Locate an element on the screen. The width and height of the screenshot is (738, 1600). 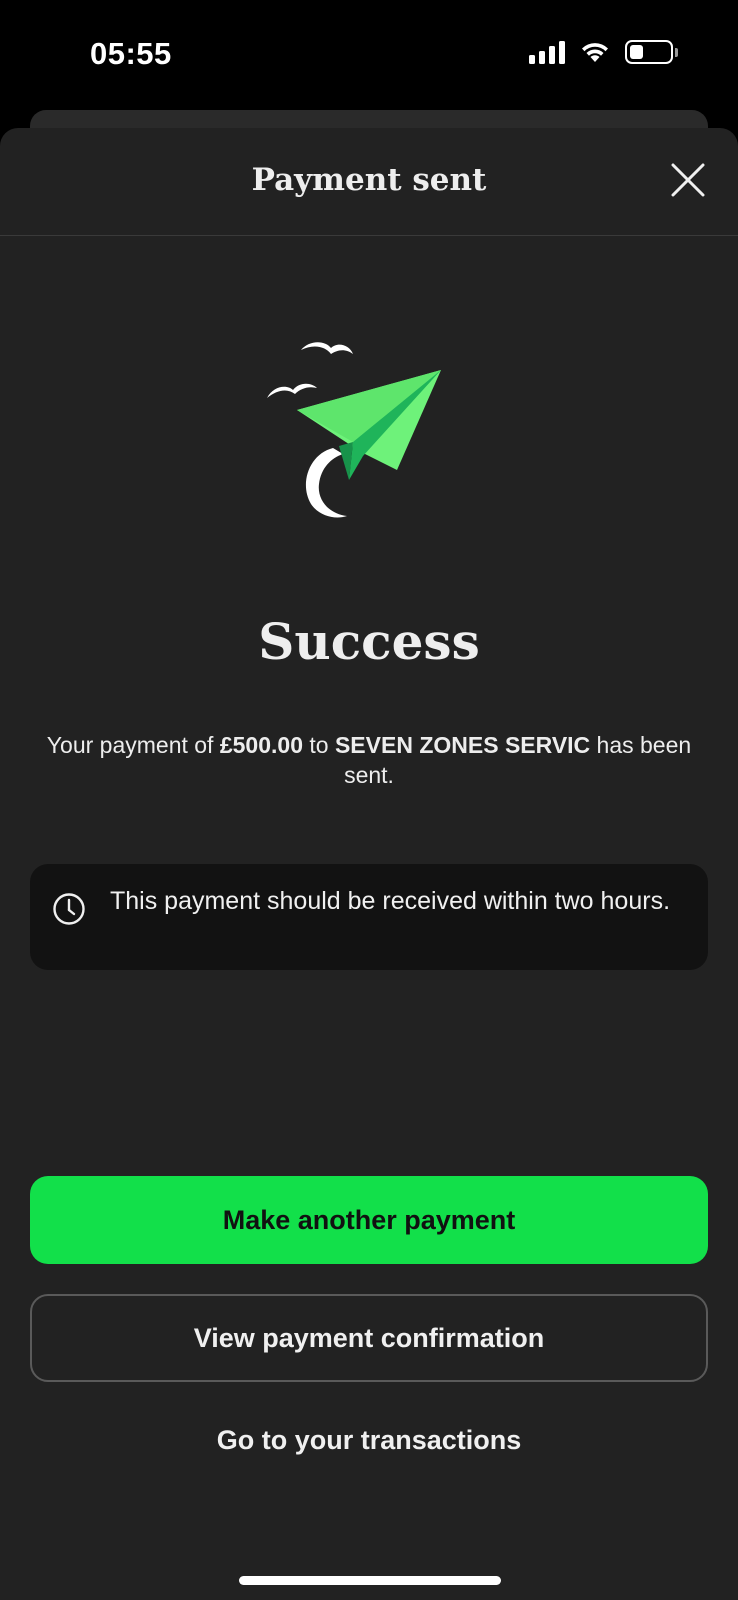
payment-amount: £500.00 is located at coordinates (261, 745).